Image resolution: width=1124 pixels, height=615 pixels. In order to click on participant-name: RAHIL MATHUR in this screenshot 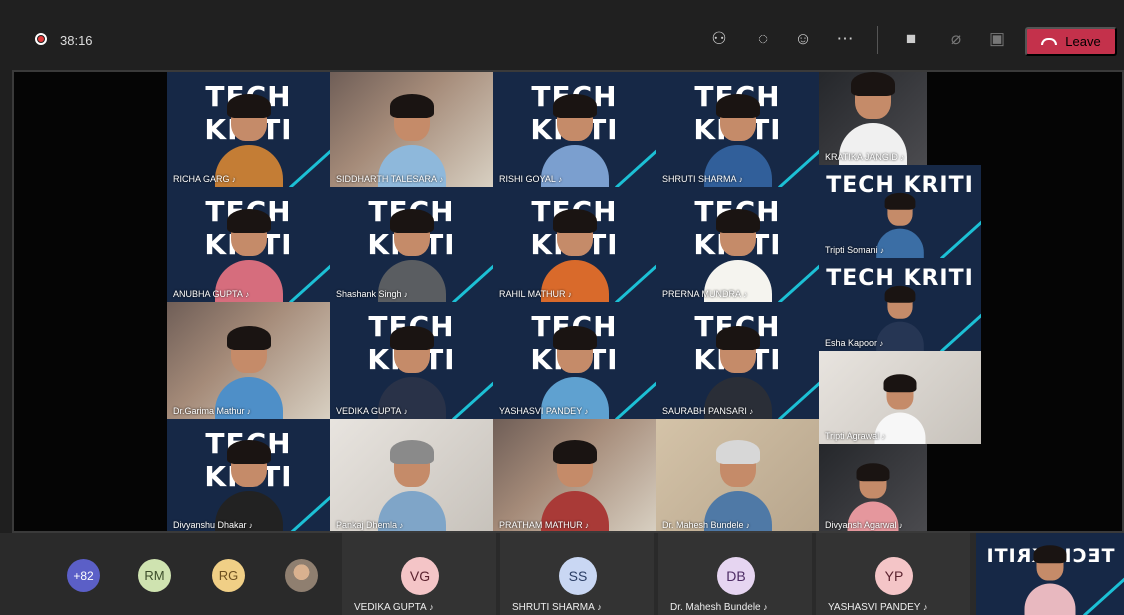, I will do `click(535, 294)`.